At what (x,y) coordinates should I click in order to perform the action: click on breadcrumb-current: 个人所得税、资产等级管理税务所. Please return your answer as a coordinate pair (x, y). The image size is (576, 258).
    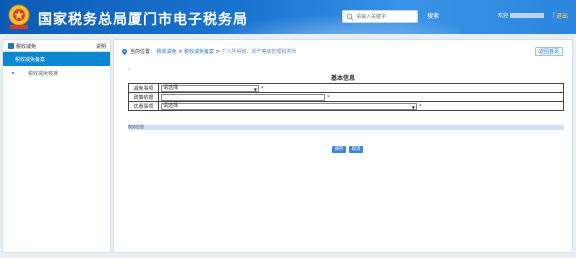
    Looking at the image, I should click on (259, 52).